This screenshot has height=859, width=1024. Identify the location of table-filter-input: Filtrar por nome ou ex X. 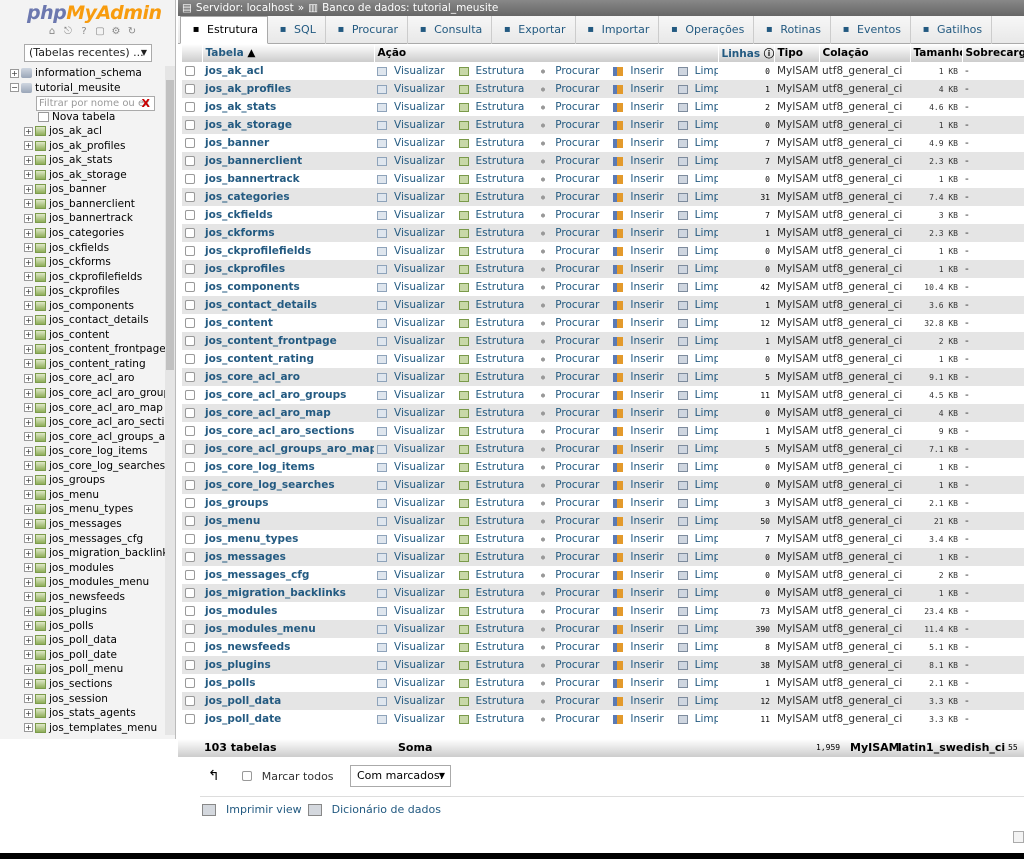
(95, 103).